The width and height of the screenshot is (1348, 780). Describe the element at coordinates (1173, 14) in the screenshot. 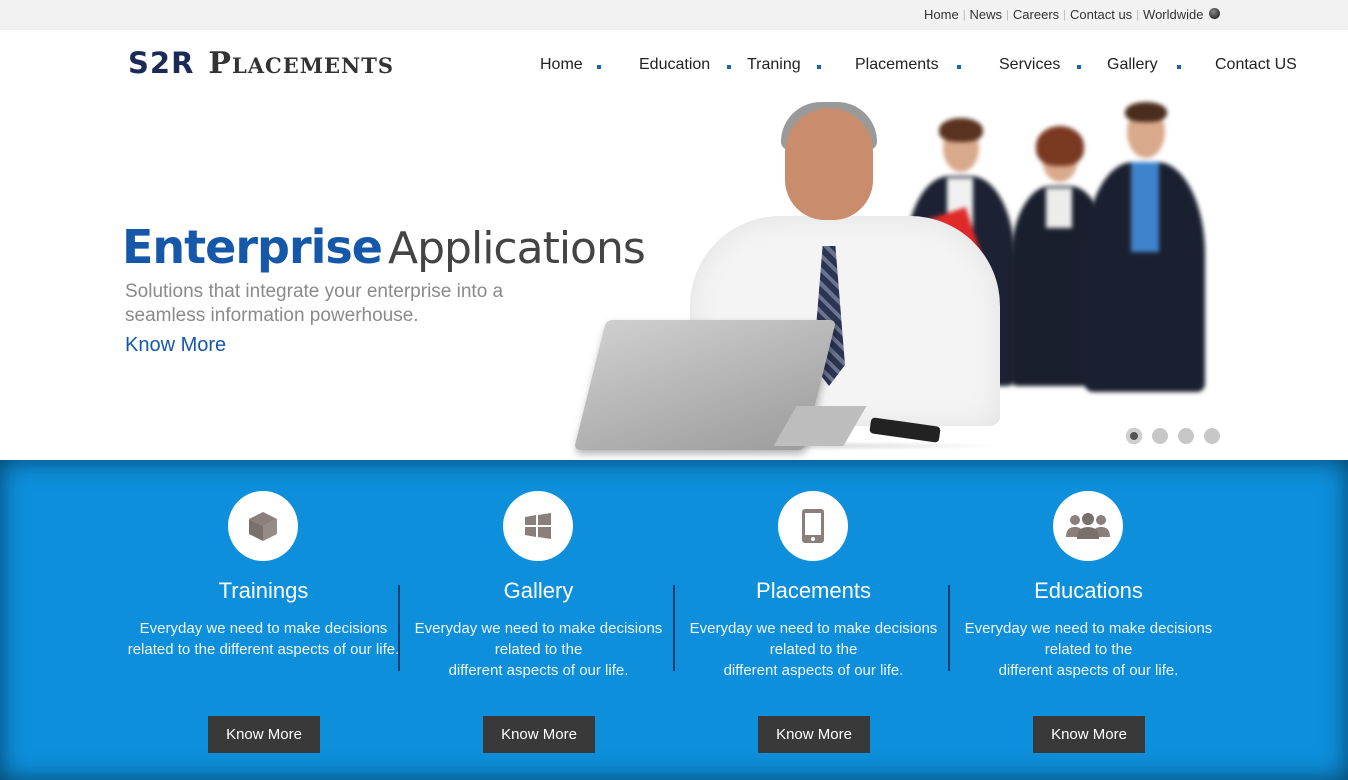

I see `top-link-worldwide: Worldwide` at that location.